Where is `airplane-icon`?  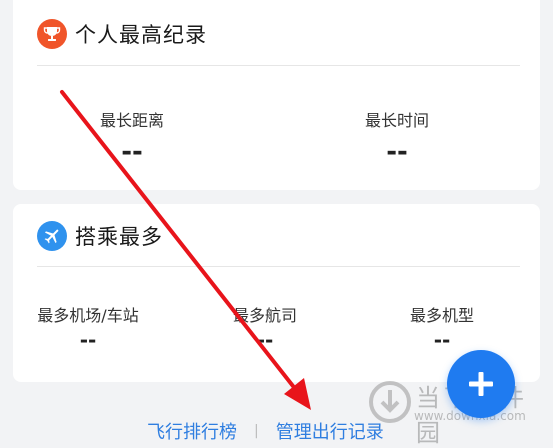
airplane-icon is located at coordinates (52, 236).